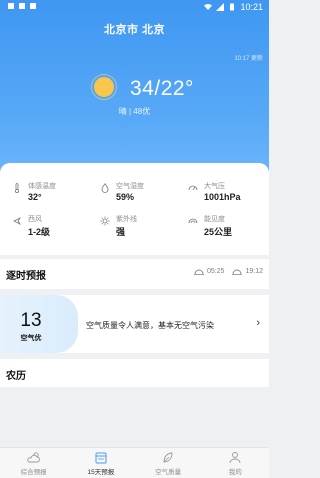  I want to click on aqi-badge: 13 空气优, so click(39, 324).